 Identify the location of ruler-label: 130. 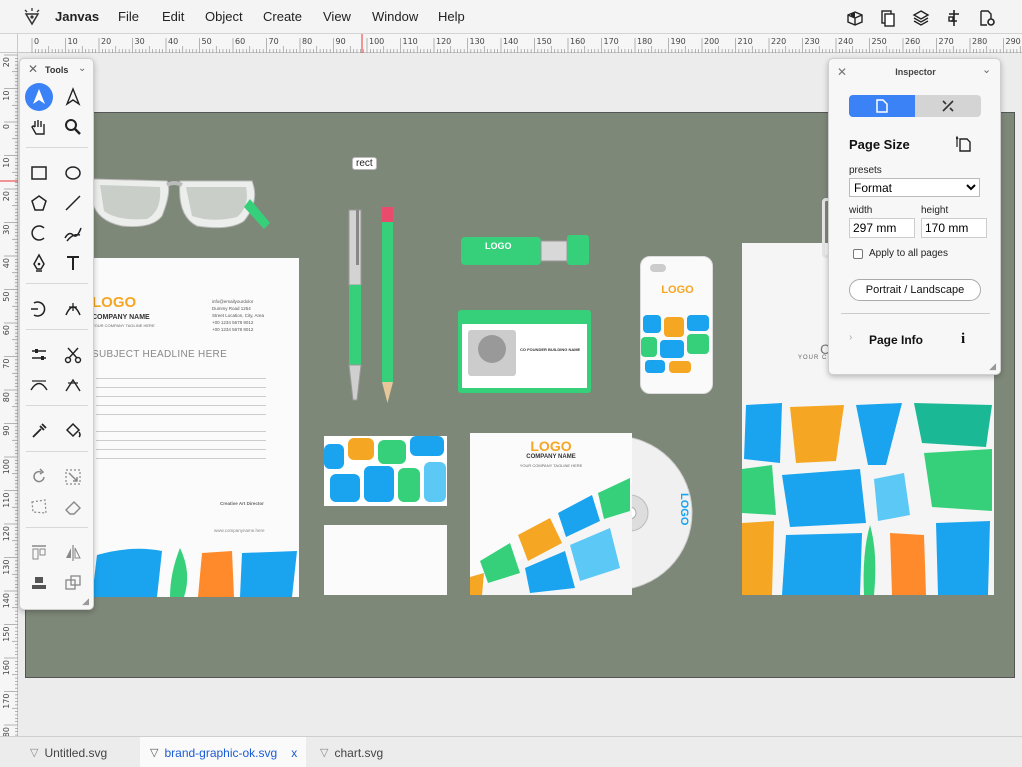
(477, 41).